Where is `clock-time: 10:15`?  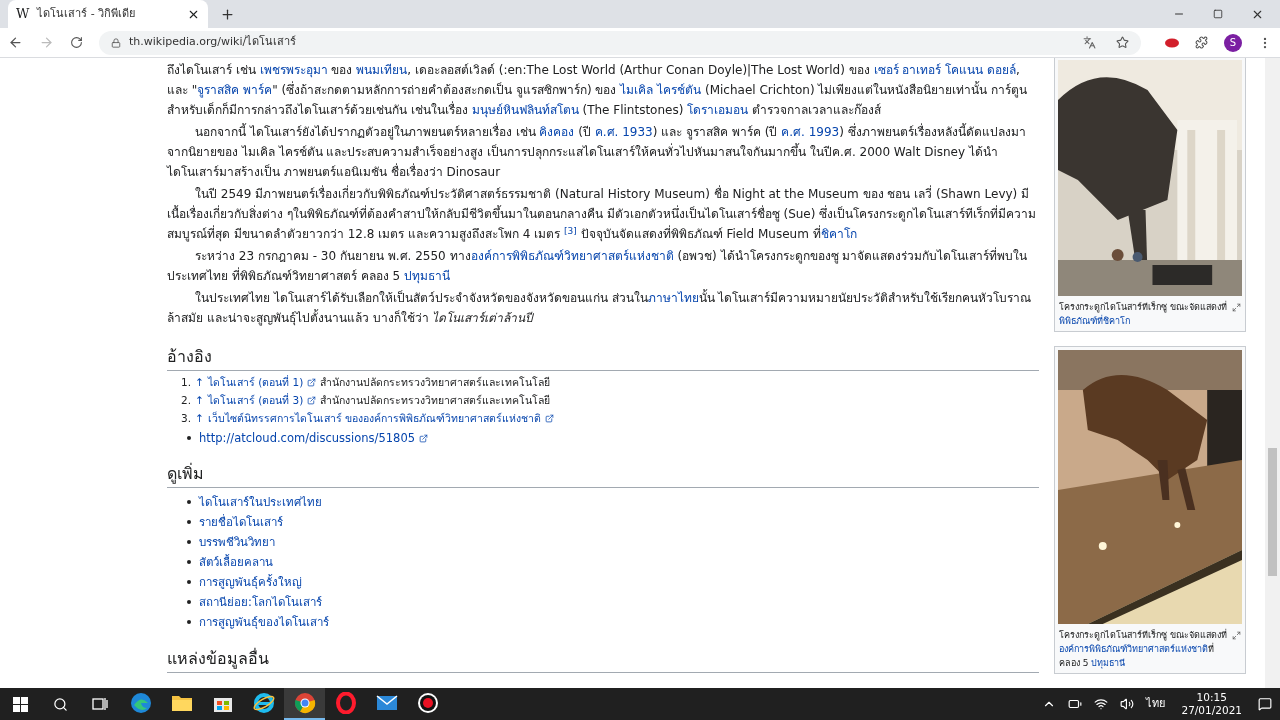 clock-time: 10:15 is located at coordinates (1211, 697).